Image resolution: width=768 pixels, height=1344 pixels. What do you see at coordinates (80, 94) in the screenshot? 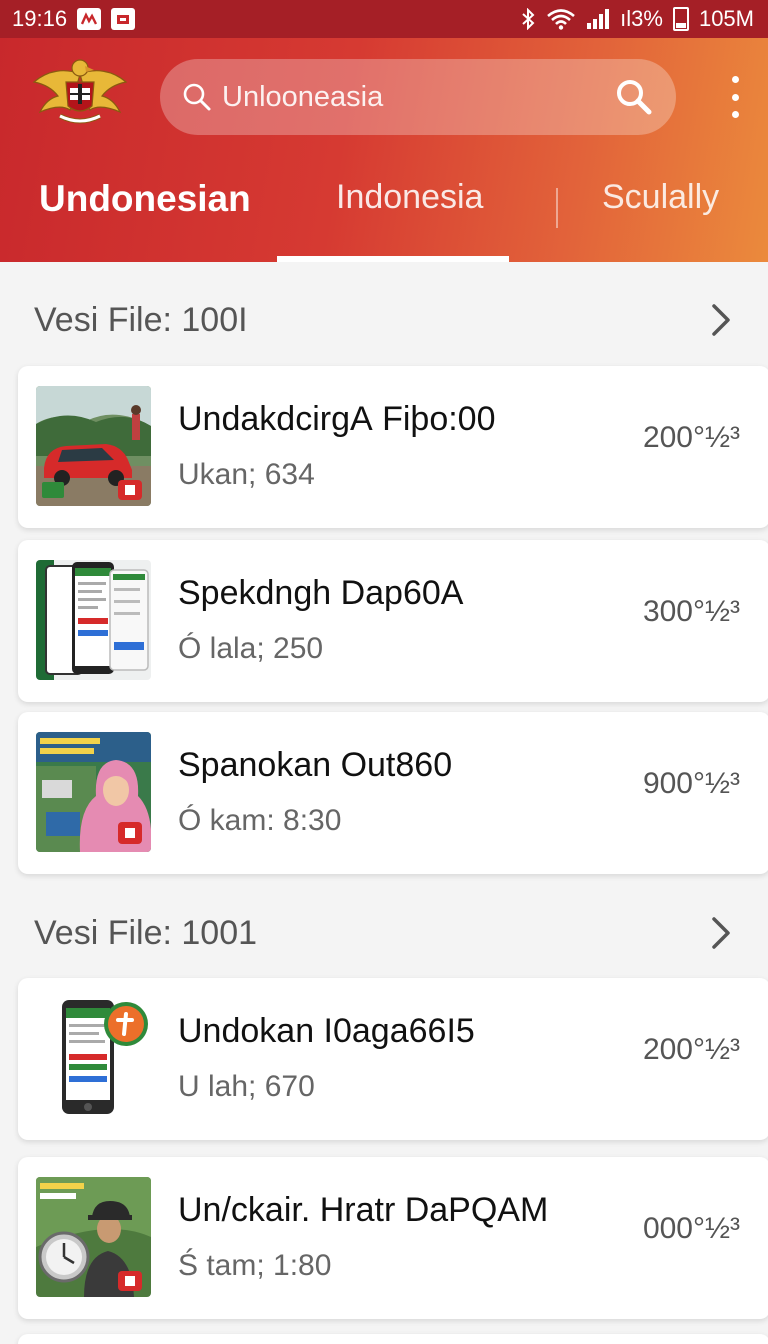
I see `garuda-emblem-logo` at bounding box center [80, 94].